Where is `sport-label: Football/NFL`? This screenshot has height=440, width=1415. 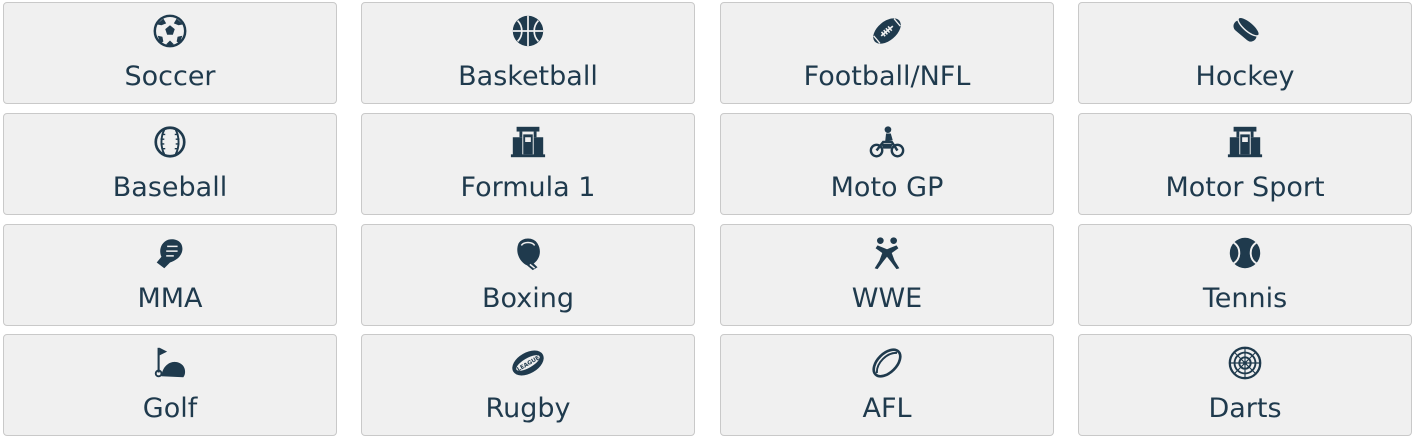 sport-label: Football/NFL is located at coordinates (887, 76).